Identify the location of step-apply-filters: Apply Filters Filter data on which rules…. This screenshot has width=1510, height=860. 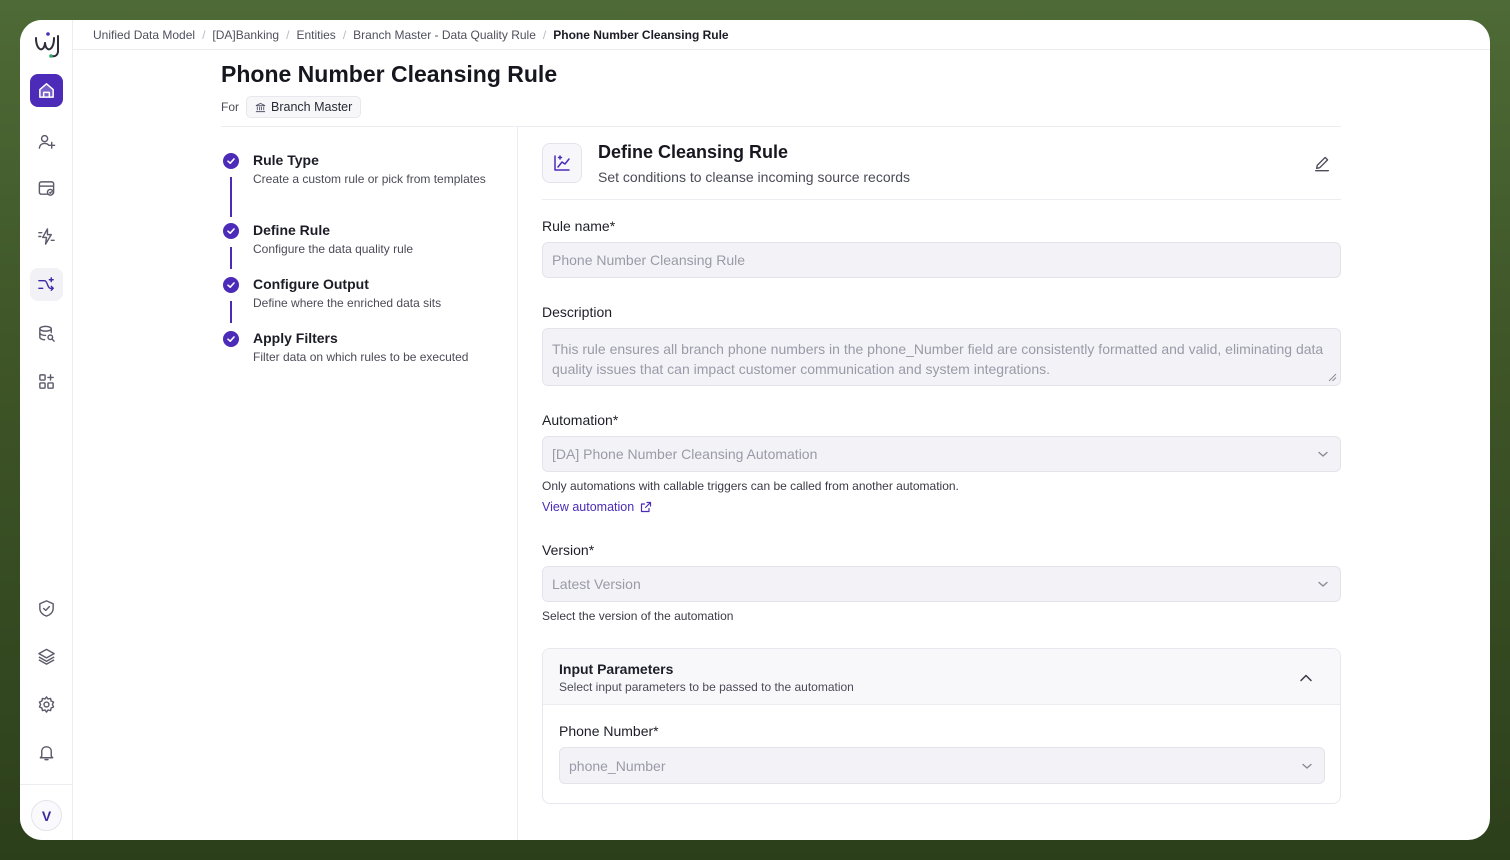
(358, 347).